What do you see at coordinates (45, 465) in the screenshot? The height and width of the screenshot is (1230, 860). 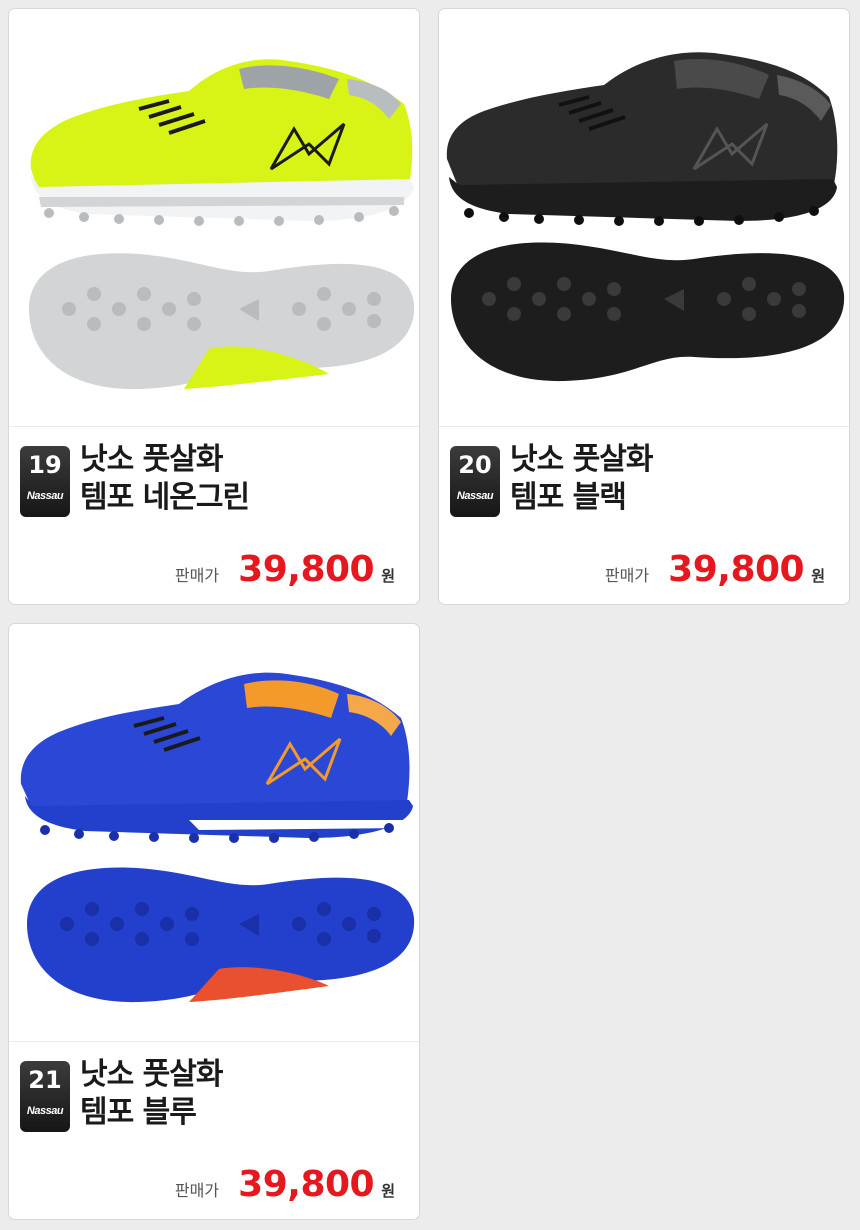 I see `product-number: 19` at bounding box center [45, 465].